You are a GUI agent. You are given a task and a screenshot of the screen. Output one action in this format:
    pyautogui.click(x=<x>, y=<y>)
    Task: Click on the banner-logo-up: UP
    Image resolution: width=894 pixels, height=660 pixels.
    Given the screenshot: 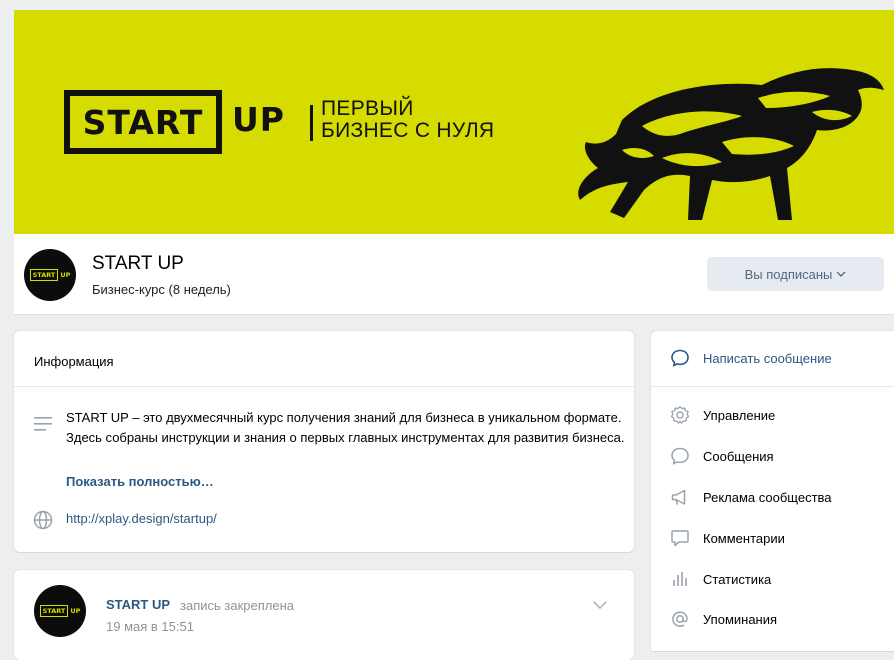 What is the action you would take?
    pyautogui.click(x=258, y=119)
    